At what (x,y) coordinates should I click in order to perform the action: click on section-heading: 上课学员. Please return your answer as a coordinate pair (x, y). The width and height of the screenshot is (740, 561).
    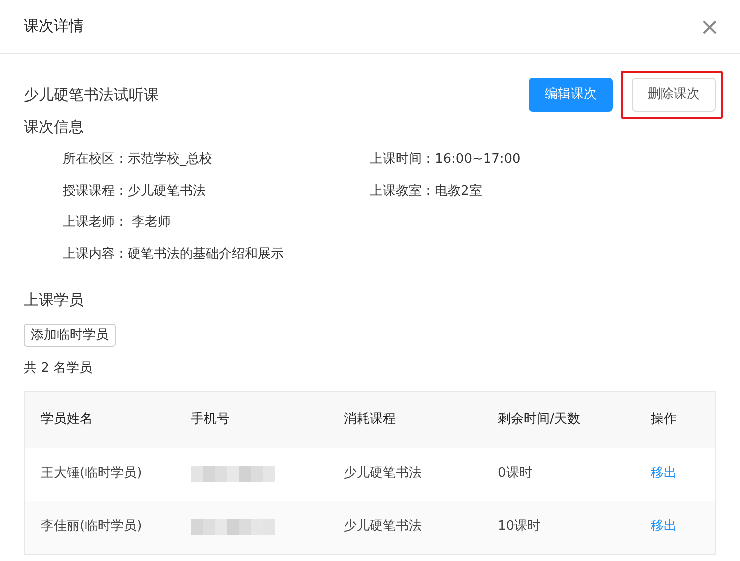
    Looking at the image, I should click on (54, 300).